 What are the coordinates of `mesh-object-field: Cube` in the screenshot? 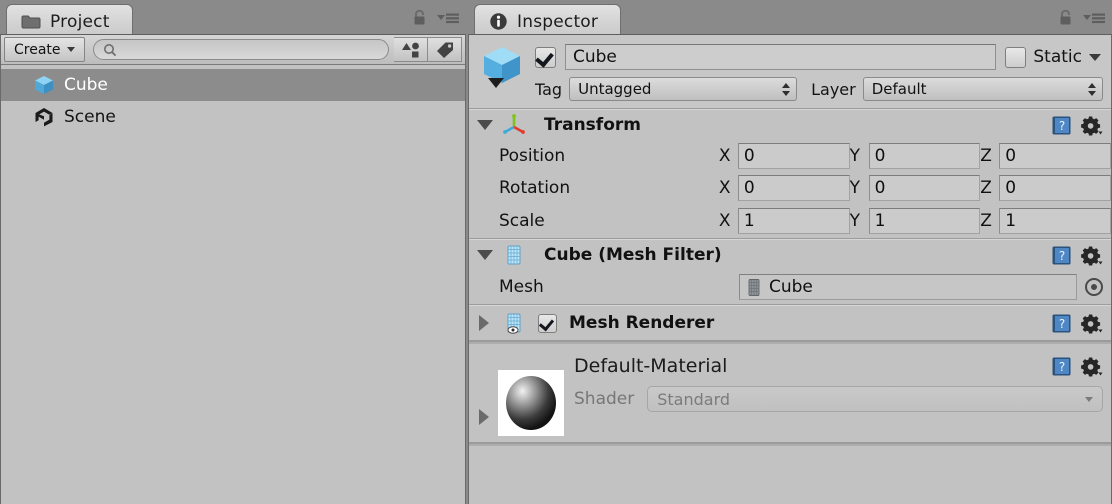 It's located at (908, 287).